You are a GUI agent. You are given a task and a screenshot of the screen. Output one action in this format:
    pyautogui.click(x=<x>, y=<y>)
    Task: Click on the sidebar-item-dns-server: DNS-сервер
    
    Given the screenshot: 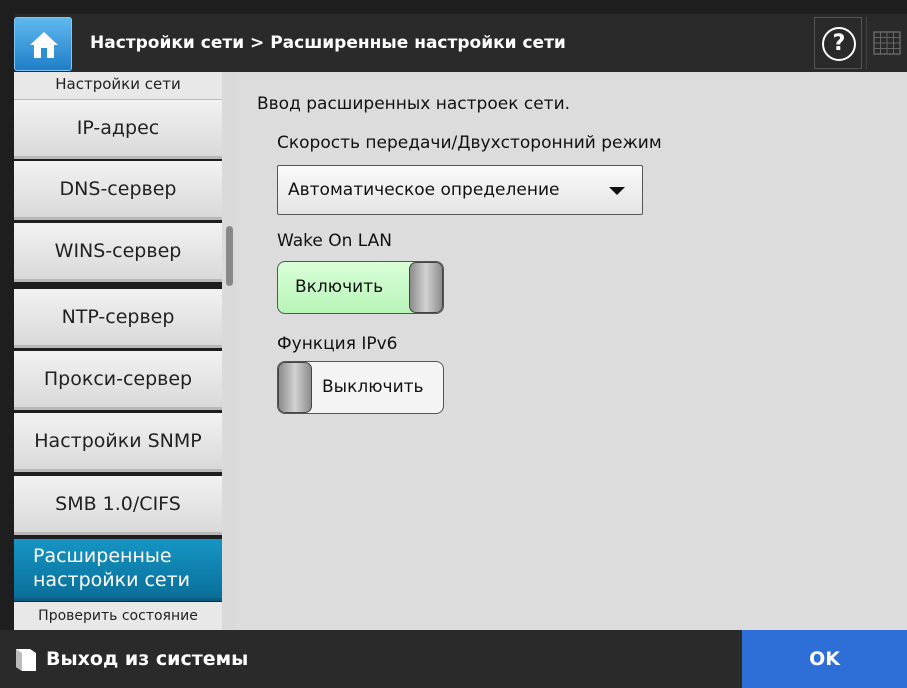 What is the action you would take?
    pyautogui.click(x=118, y=190)
    